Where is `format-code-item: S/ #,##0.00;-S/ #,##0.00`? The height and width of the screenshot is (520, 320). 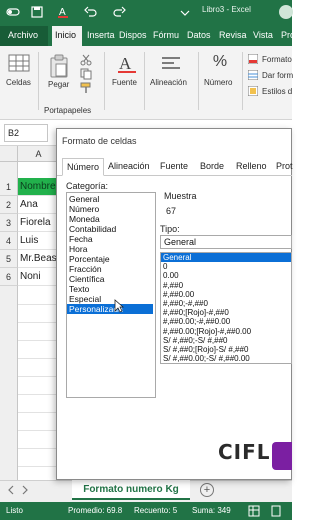 format-code-item: S/ #,##0.00;-S/ #,##0.00 is located at coordinates (226, 358).